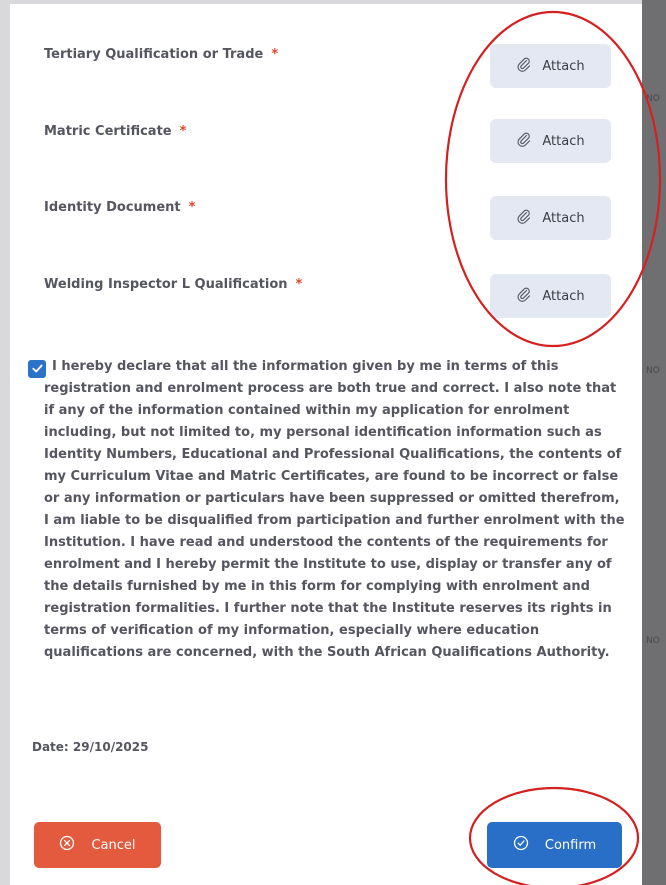 This screenshot has width=666, height=885. I want to click on field-label: Identity Document *, so click(120, 207).